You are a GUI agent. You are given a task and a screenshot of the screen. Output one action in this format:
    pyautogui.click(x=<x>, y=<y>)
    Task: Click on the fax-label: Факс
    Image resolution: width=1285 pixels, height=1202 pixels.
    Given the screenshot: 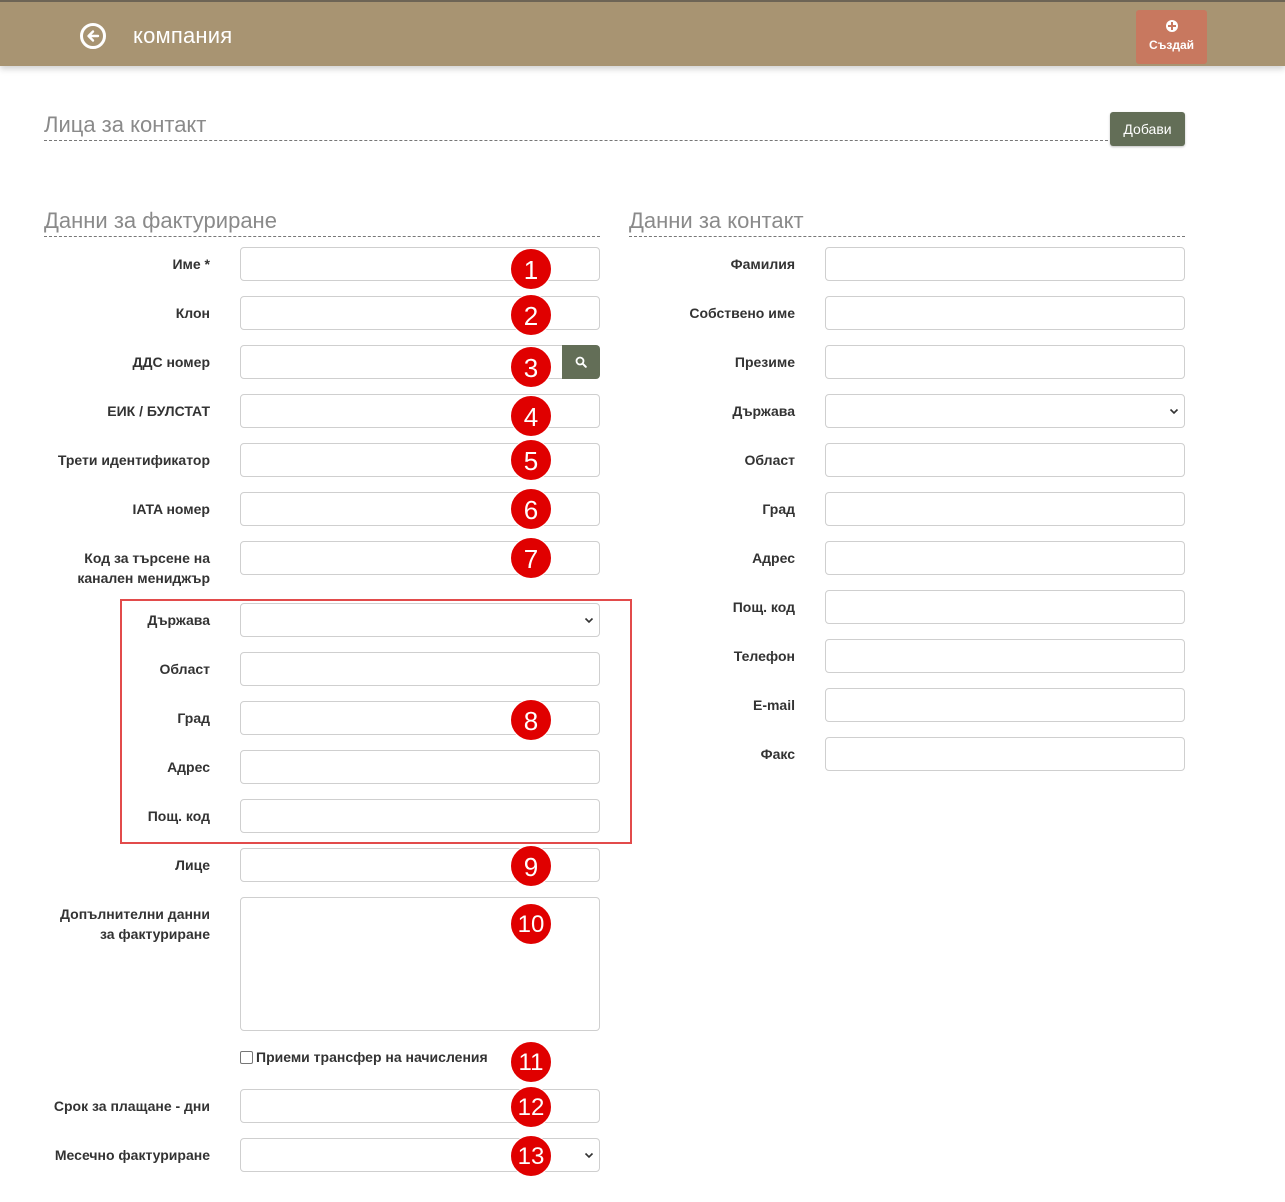 What is the action you would take?
    pyautogui.click(x=777, y=754)
    